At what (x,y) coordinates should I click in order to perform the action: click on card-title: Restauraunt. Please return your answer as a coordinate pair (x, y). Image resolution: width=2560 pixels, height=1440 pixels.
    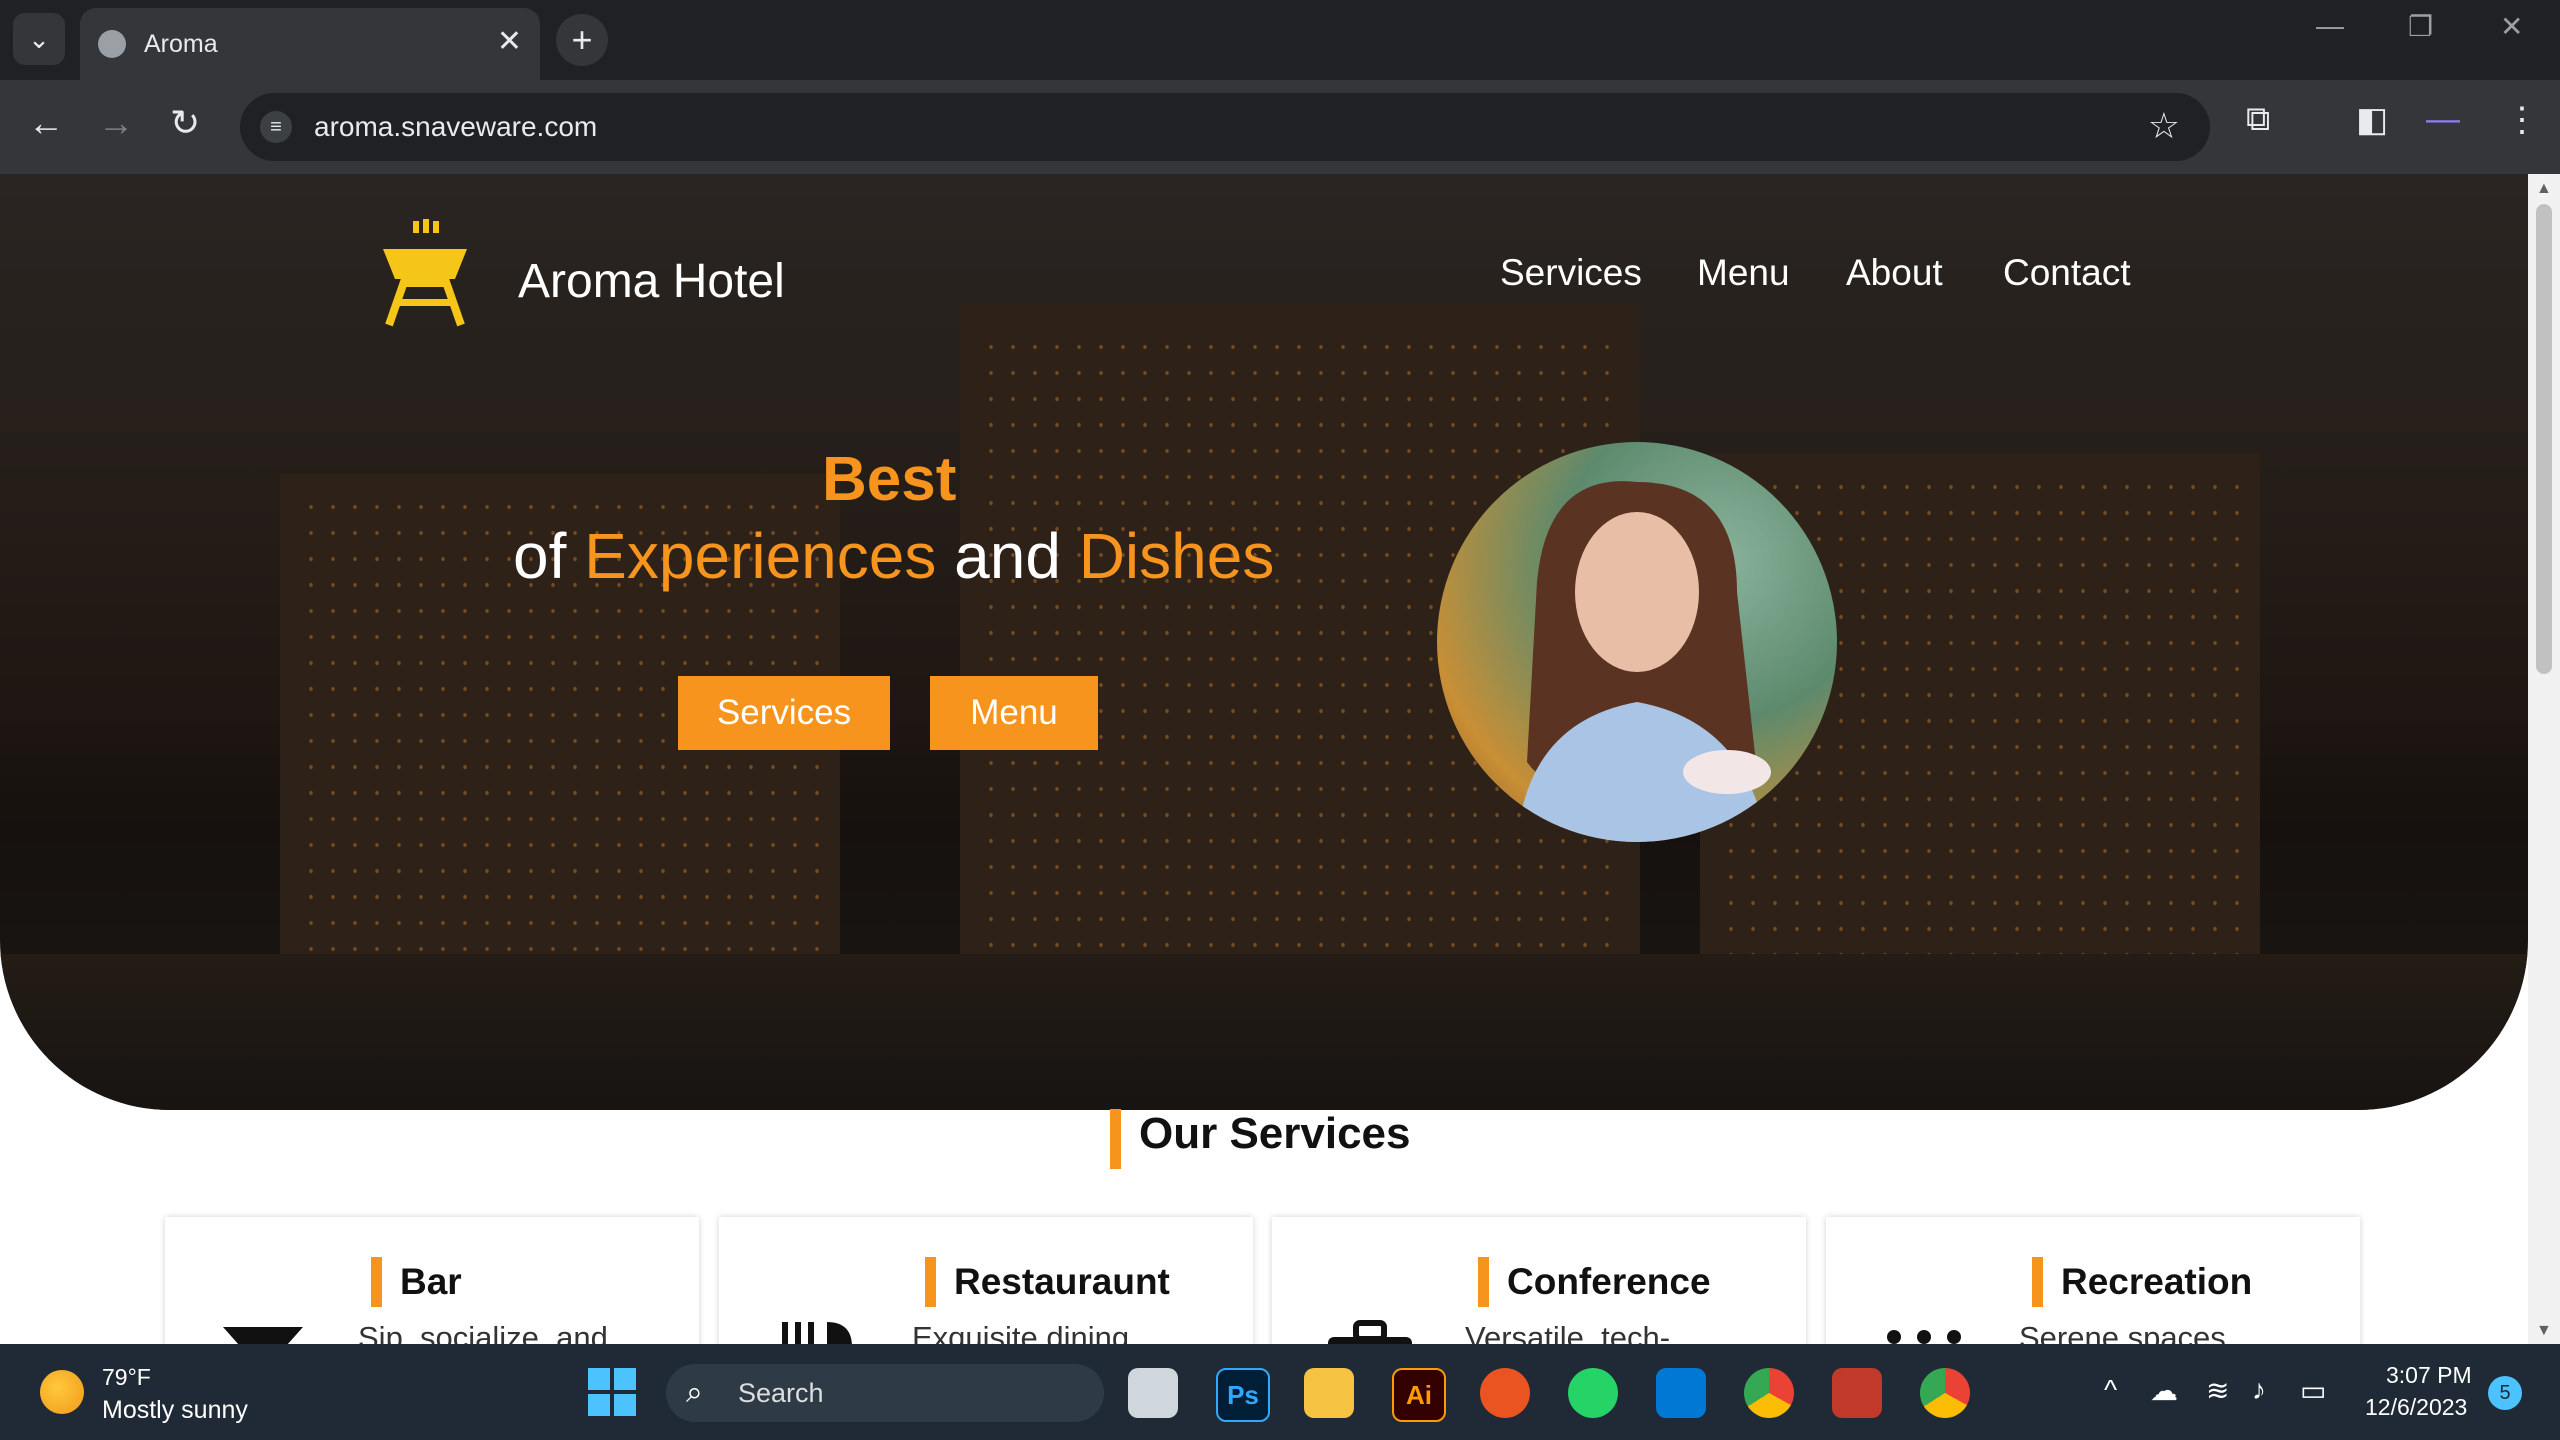
    Looking at the image, I should click on (1047, 1282).